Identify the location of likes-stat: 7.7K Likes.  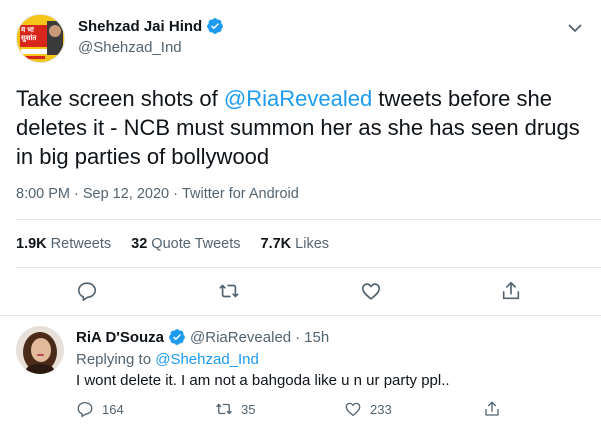
(295, 244).